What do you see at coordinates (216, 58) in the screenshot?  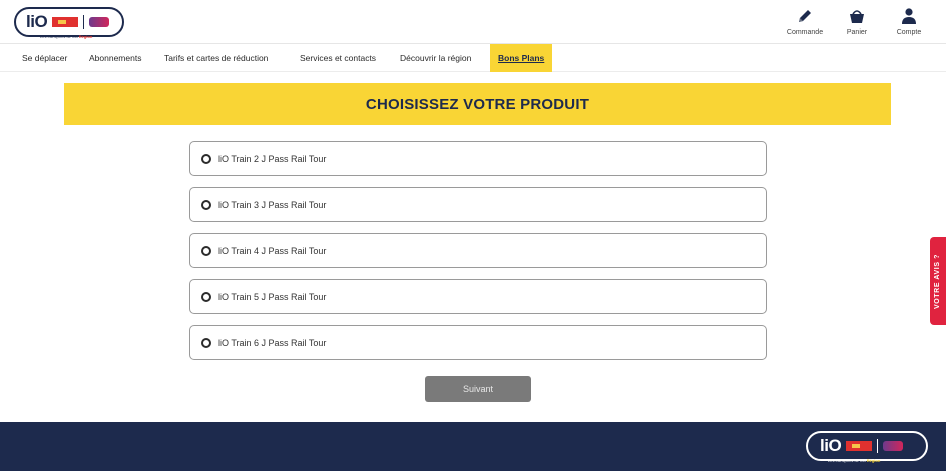 I see `nav-tarifs: Tarifs et cartes de réduction` at bounding box center [216, 58].